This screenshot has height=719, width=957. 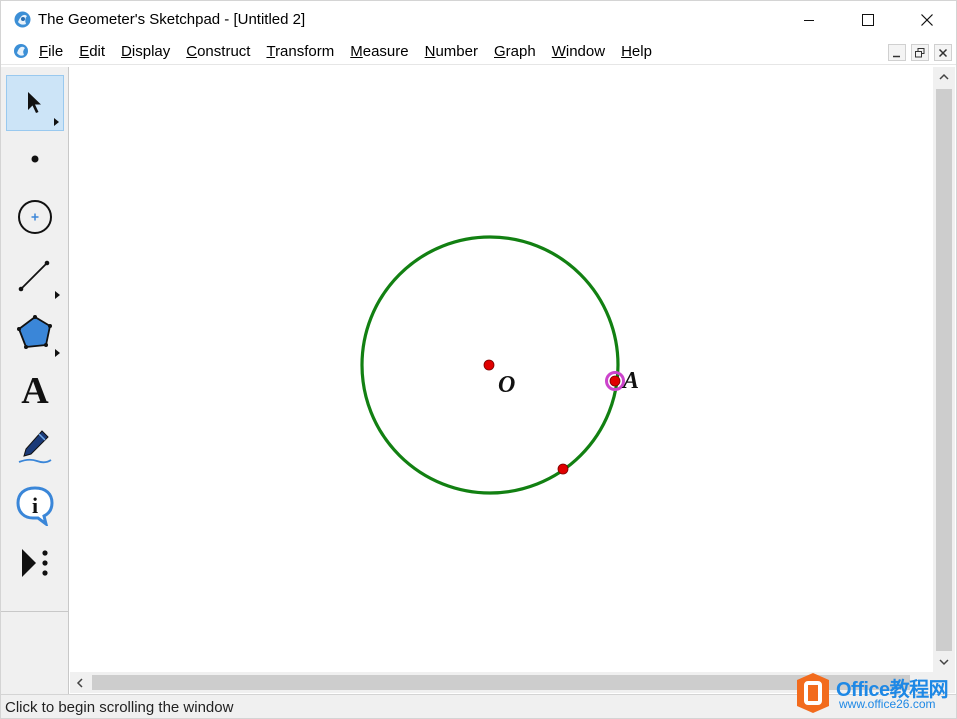 I want to click on point-a, so click(x=615, y=381).